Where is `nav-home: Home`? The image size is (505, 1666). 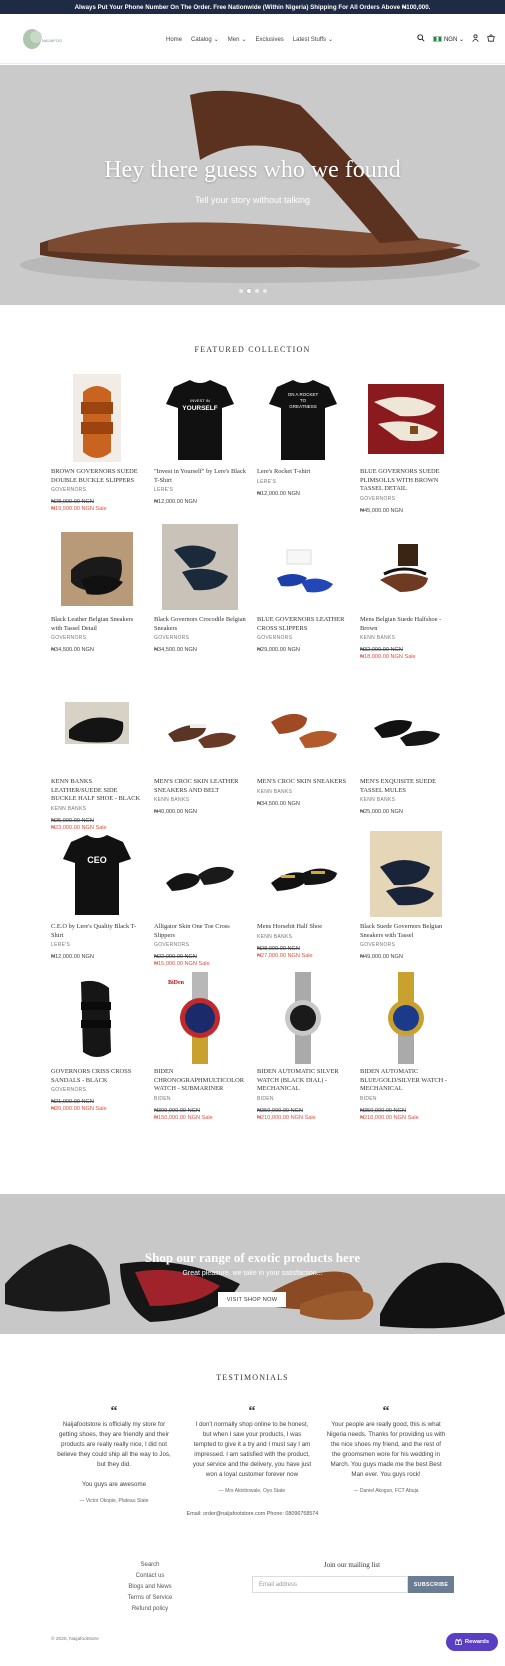
nav-home: Home is located at coordinates (174, 39).